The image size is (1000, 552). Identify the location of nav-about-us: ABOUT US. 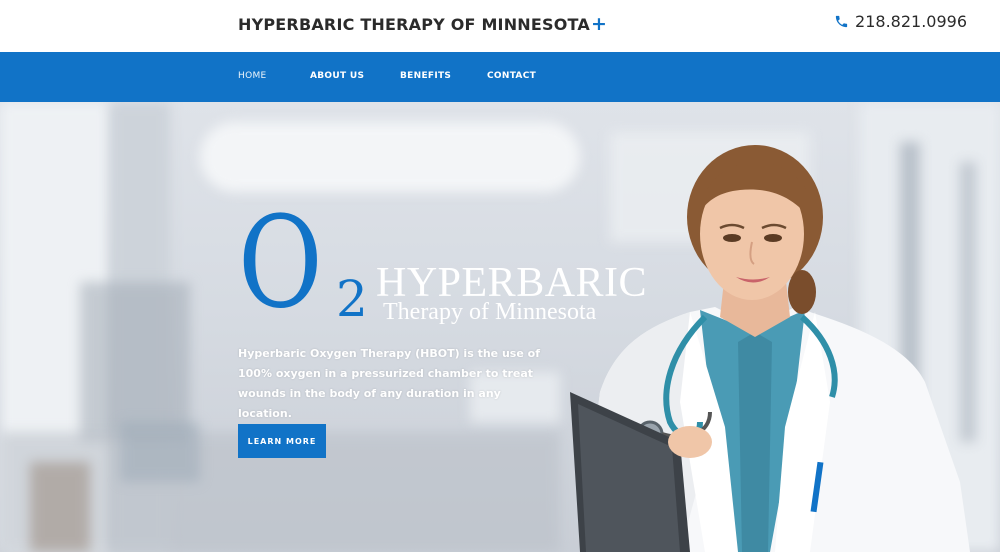
(337, 76).